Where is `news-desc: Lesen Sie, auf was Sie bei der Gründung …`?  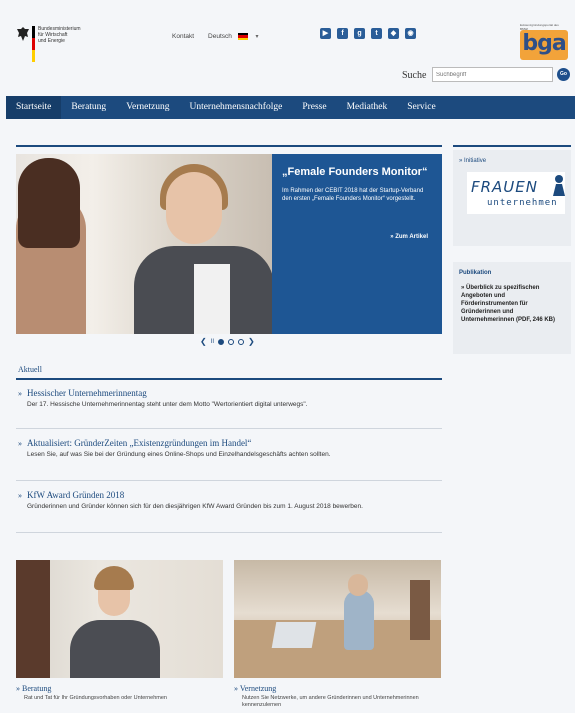 news-desc: Lesen Sie, auf was Sie bei der Gründung … is located at coordinates (179, 454).